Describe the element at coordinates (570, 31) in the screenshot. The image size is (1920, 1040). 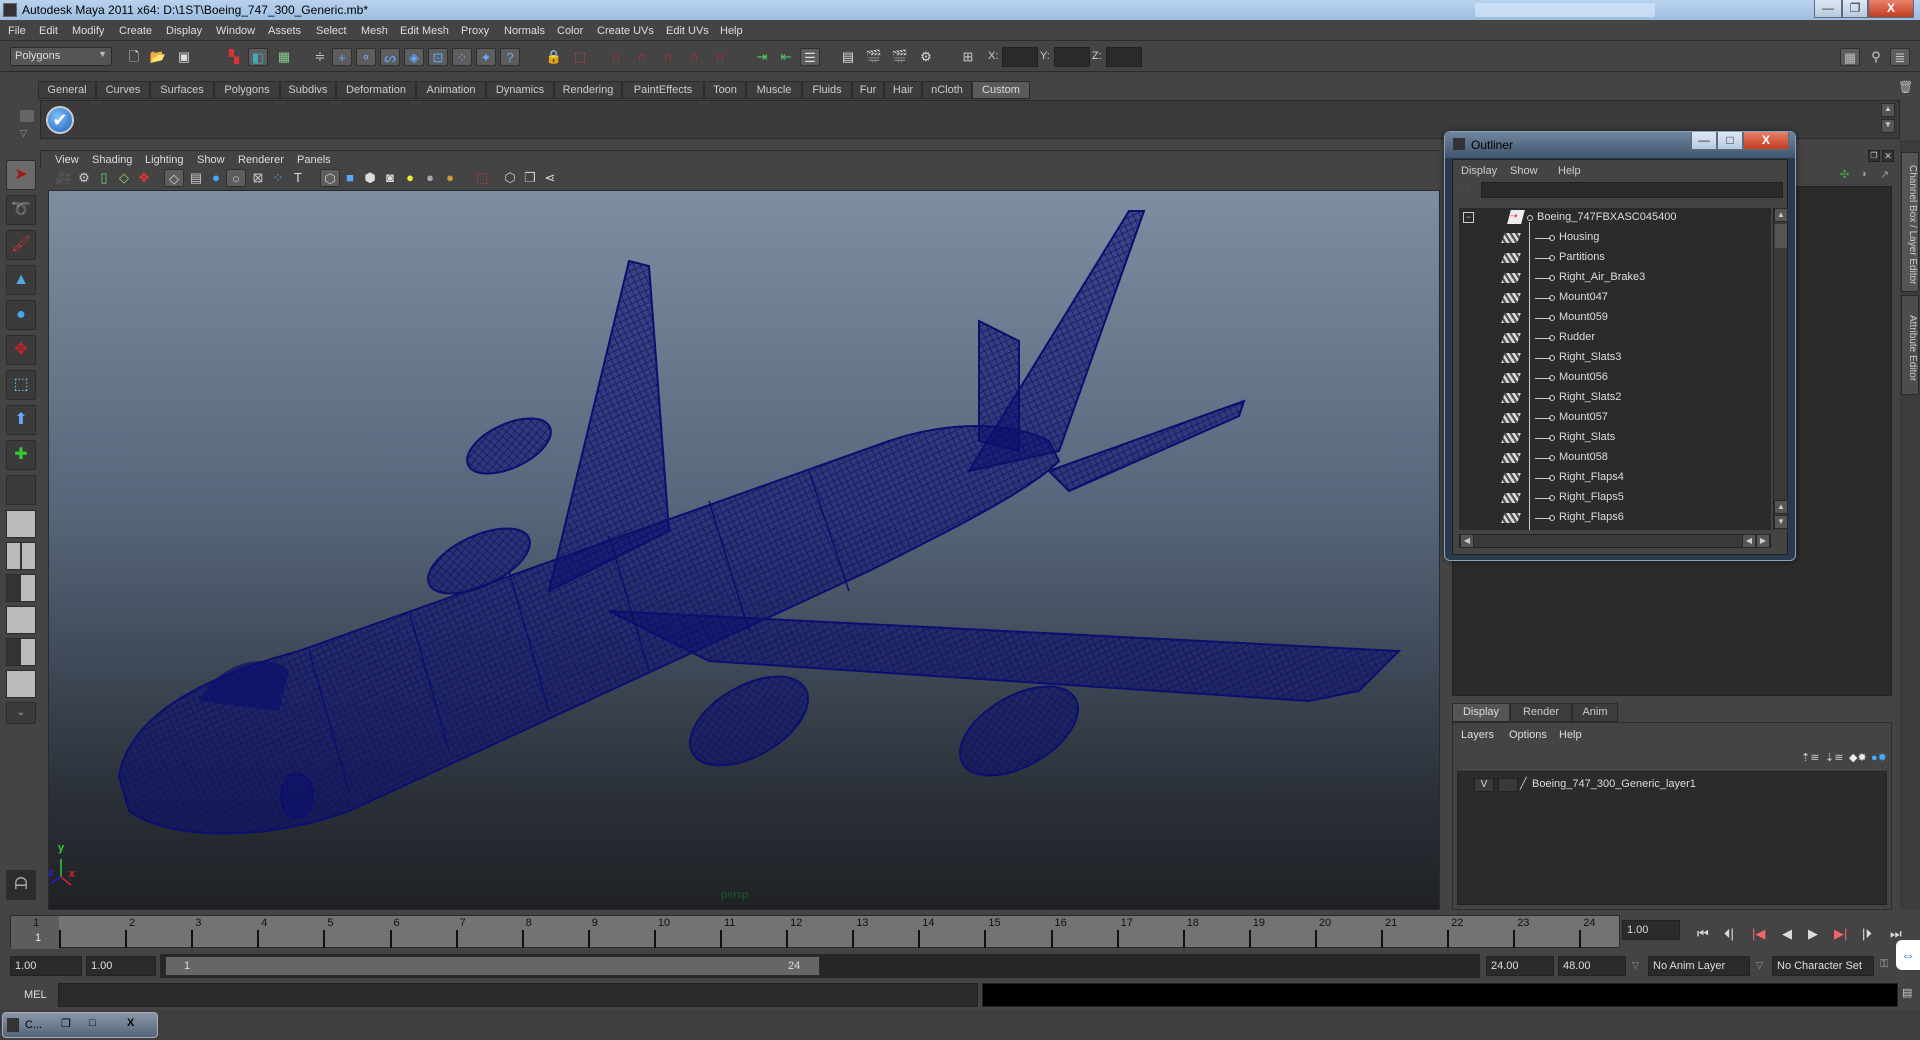
I see `menu-color: Color` at that location.